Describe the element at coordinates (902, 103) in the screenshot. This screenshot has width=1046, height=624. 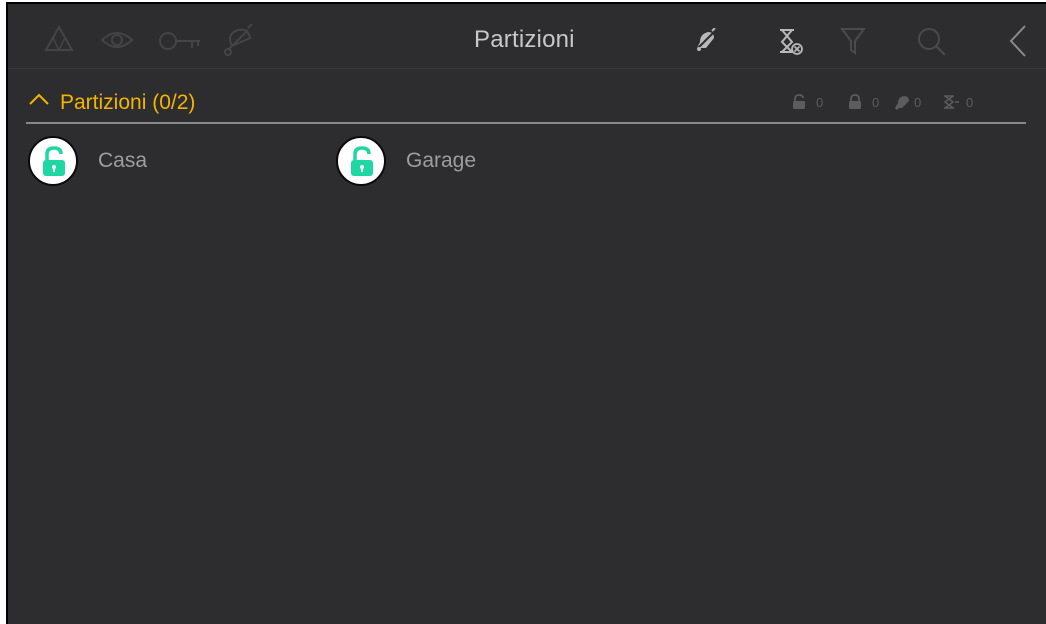
I see `bell-small-icon` at that location.